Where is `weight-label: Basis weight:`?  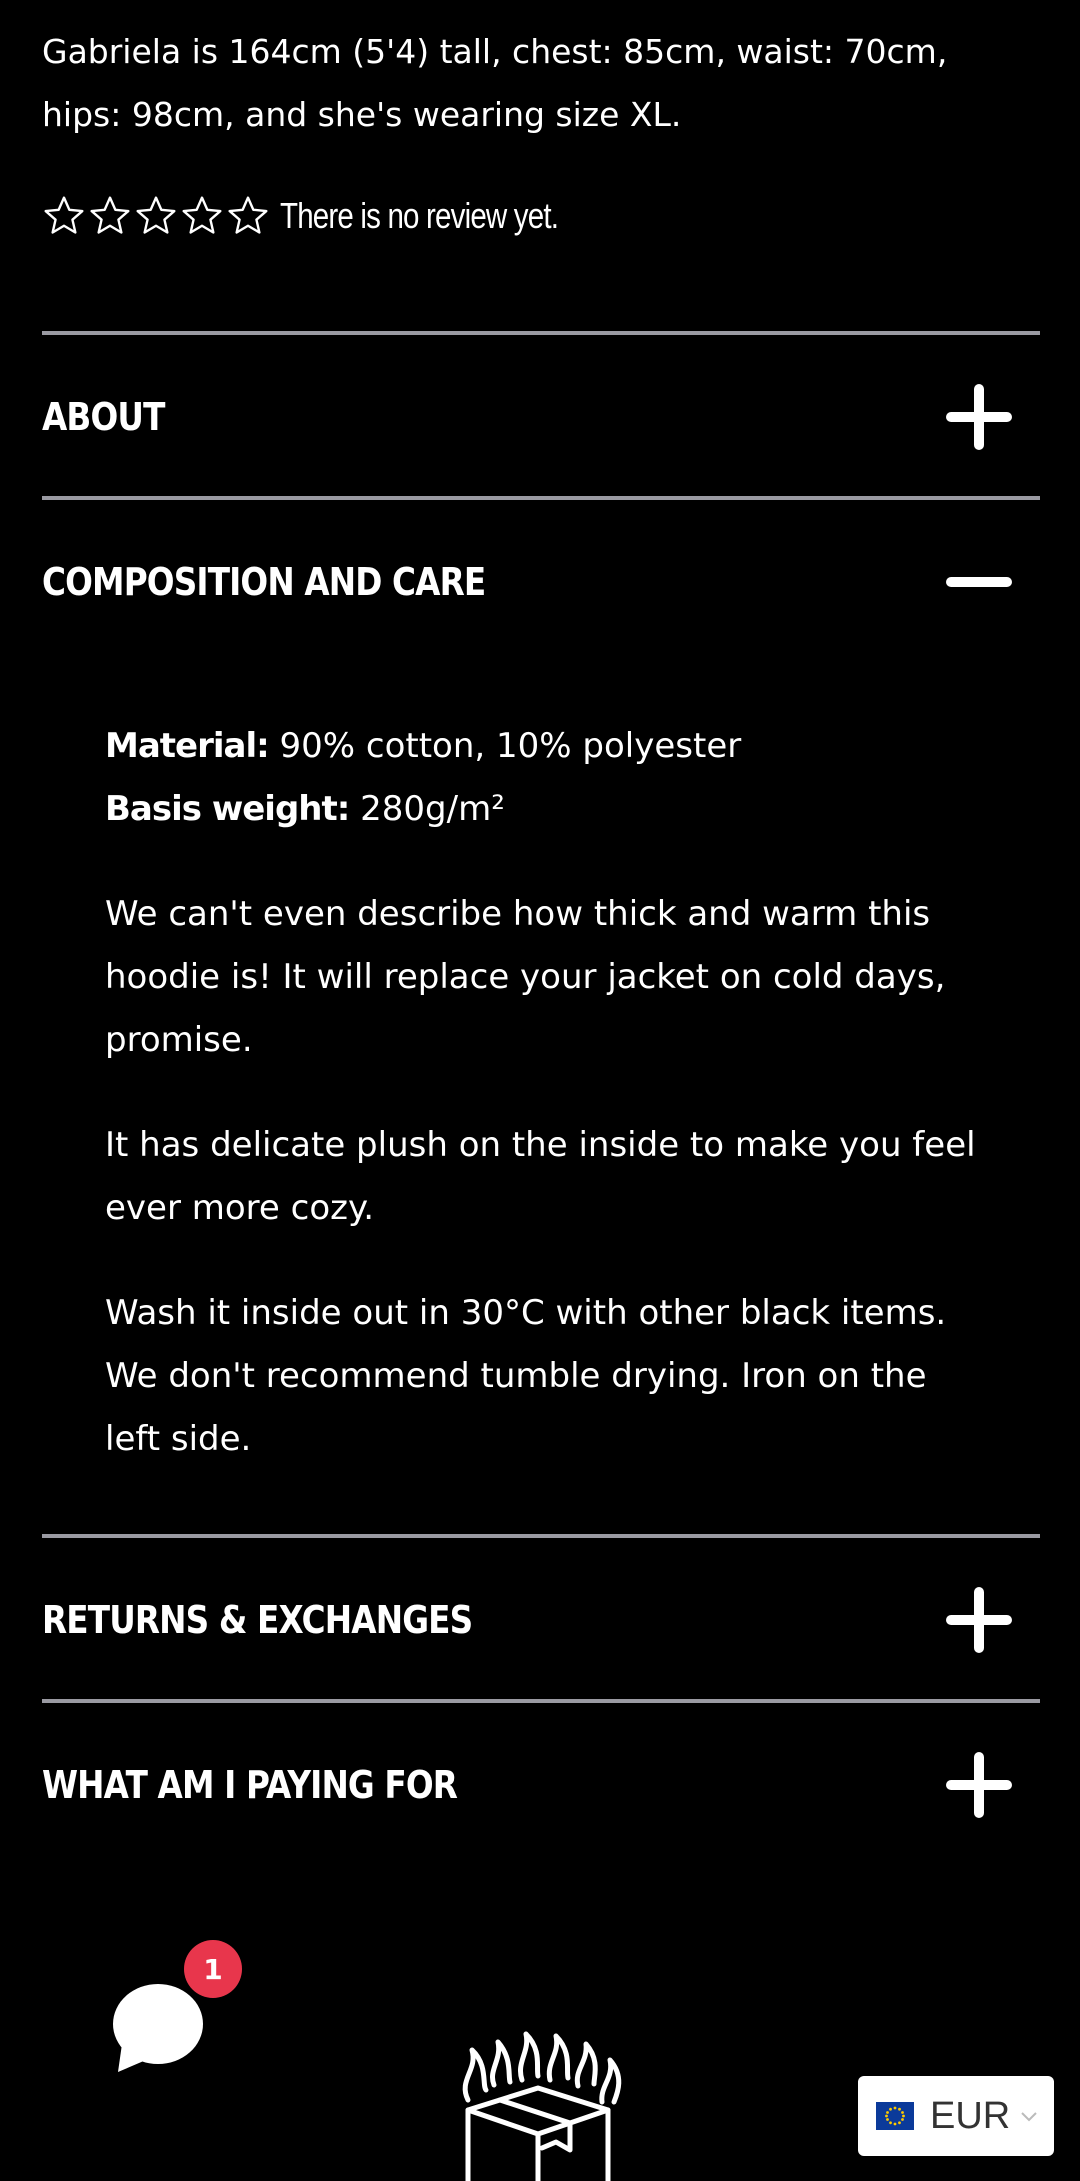 weight-label: Basis weight: is located at coordinates (227, 809).